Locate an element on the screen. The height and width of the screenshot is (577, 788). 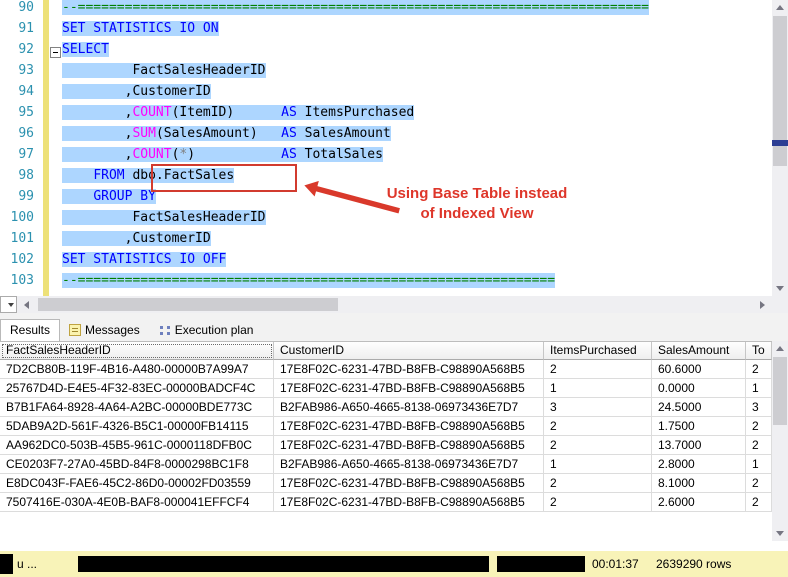
code-line: ,SUM(SalesAmount) AS SalesAmount is located at coordinates (355, 136).